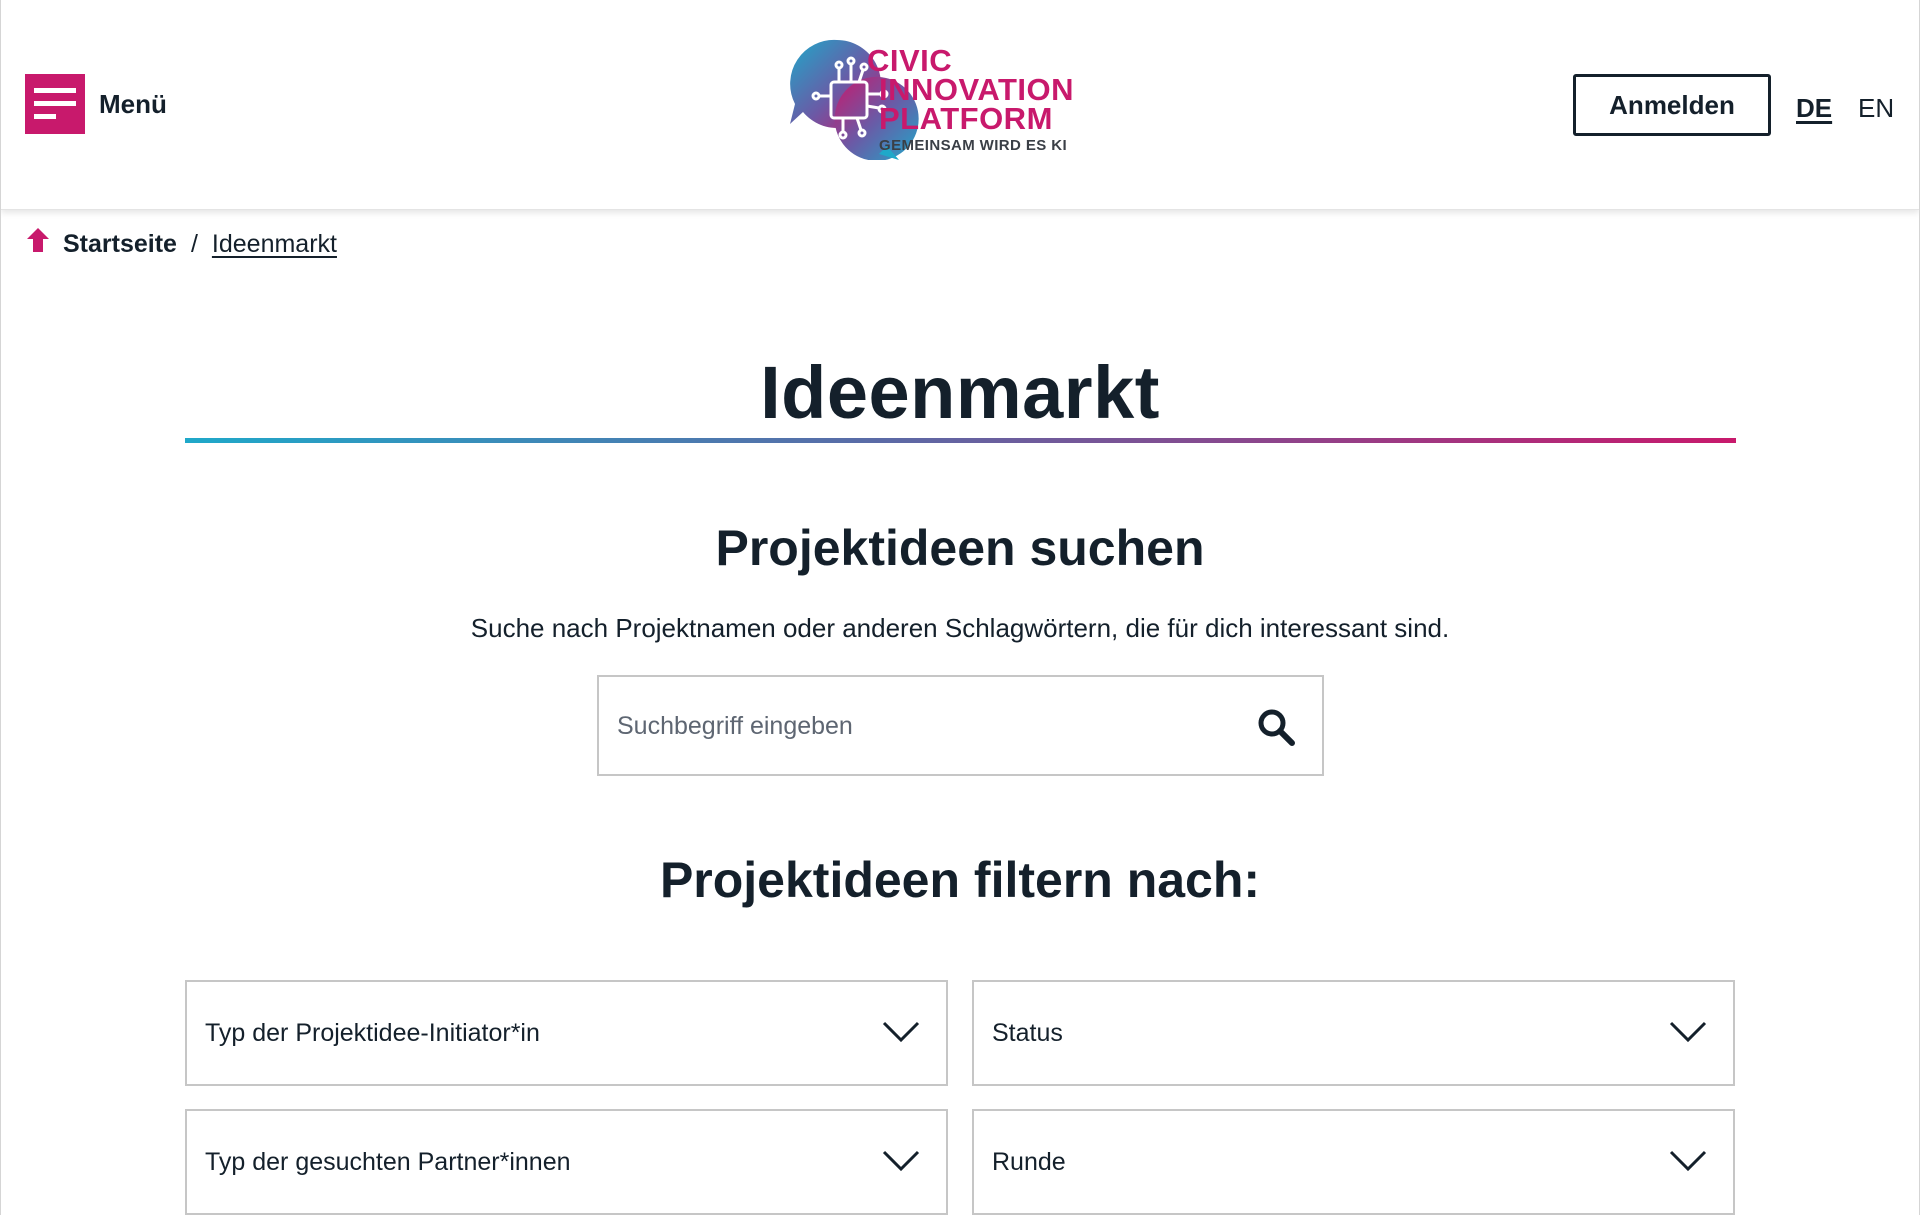 Image resolution: width=1920 pixels, height=1215 pixels. What do you see at coordinates (1876, 108) in the screenshot?
I see `language-en-link: EN` at bounding box center [1876, 108].